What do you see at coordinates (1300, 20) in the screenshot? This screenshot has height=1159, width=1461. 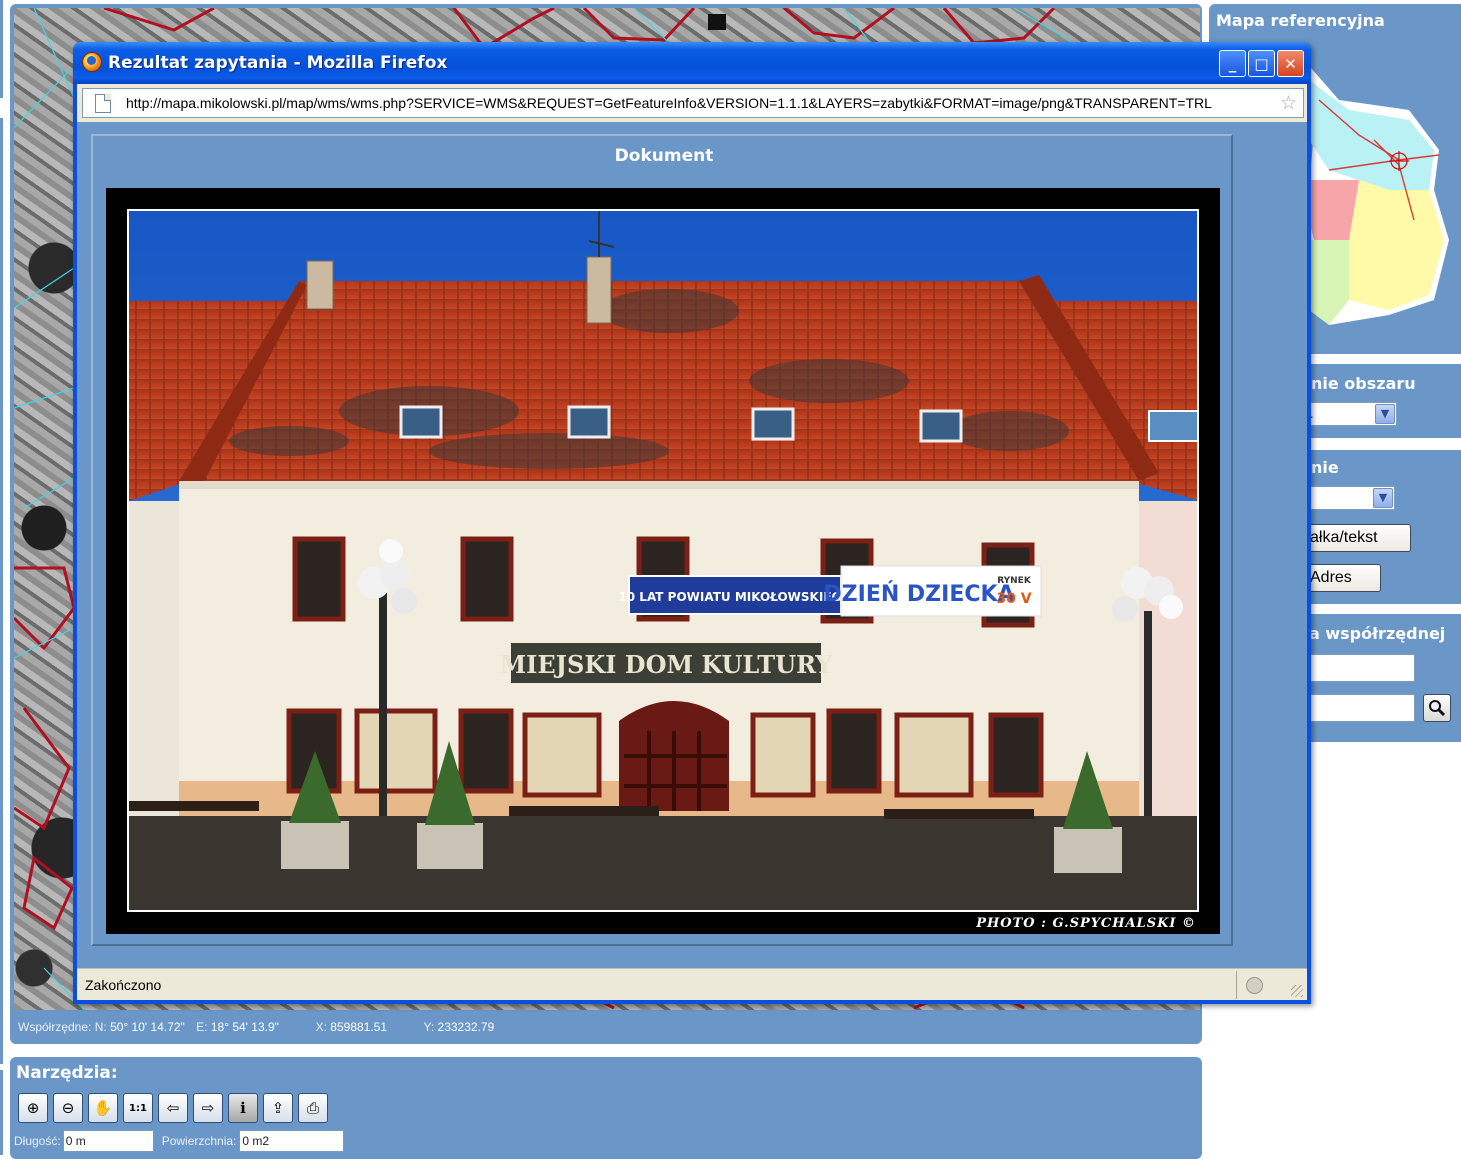 I see `reference-map-title: Mapa referencyjna` at bounding box center [1300, 20].